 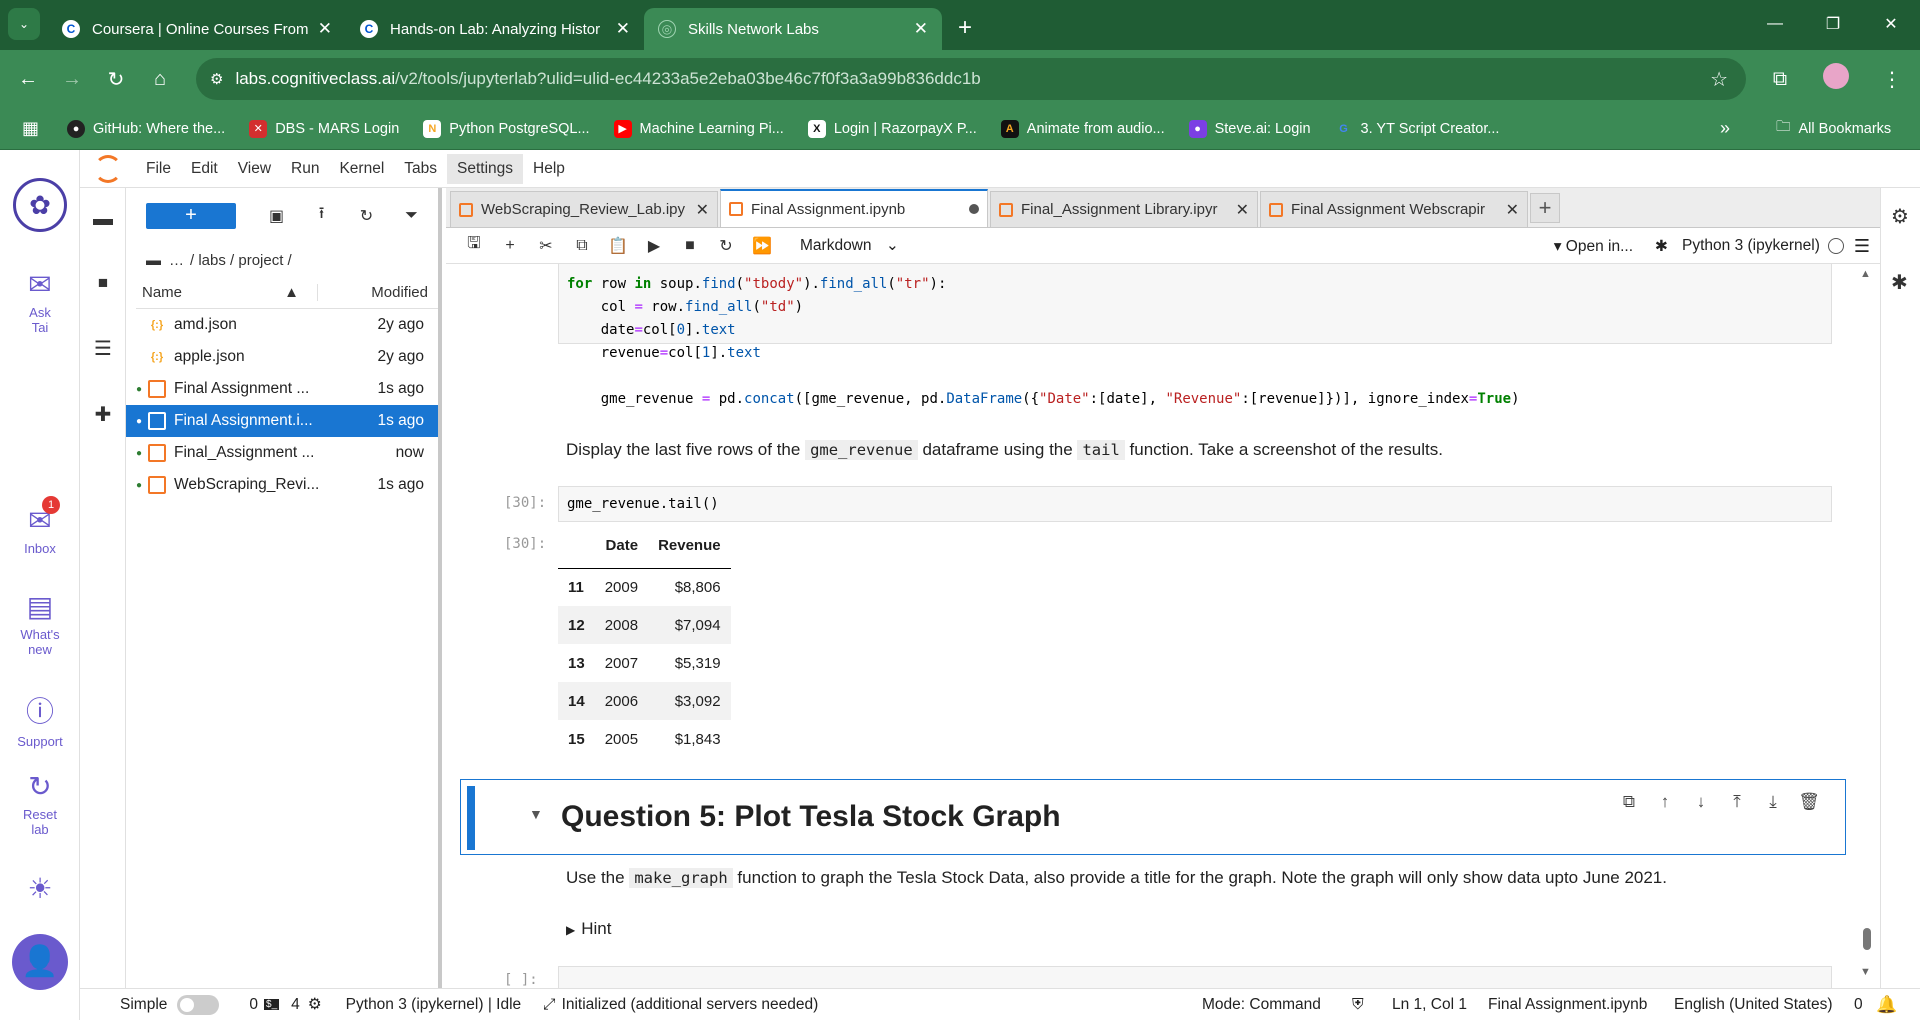 What do you see at coordinates (282, 485) in the screenshot?
I see `file-row: ● WebScraping_Revi... 1s ago` at bounding box center [282, 485].